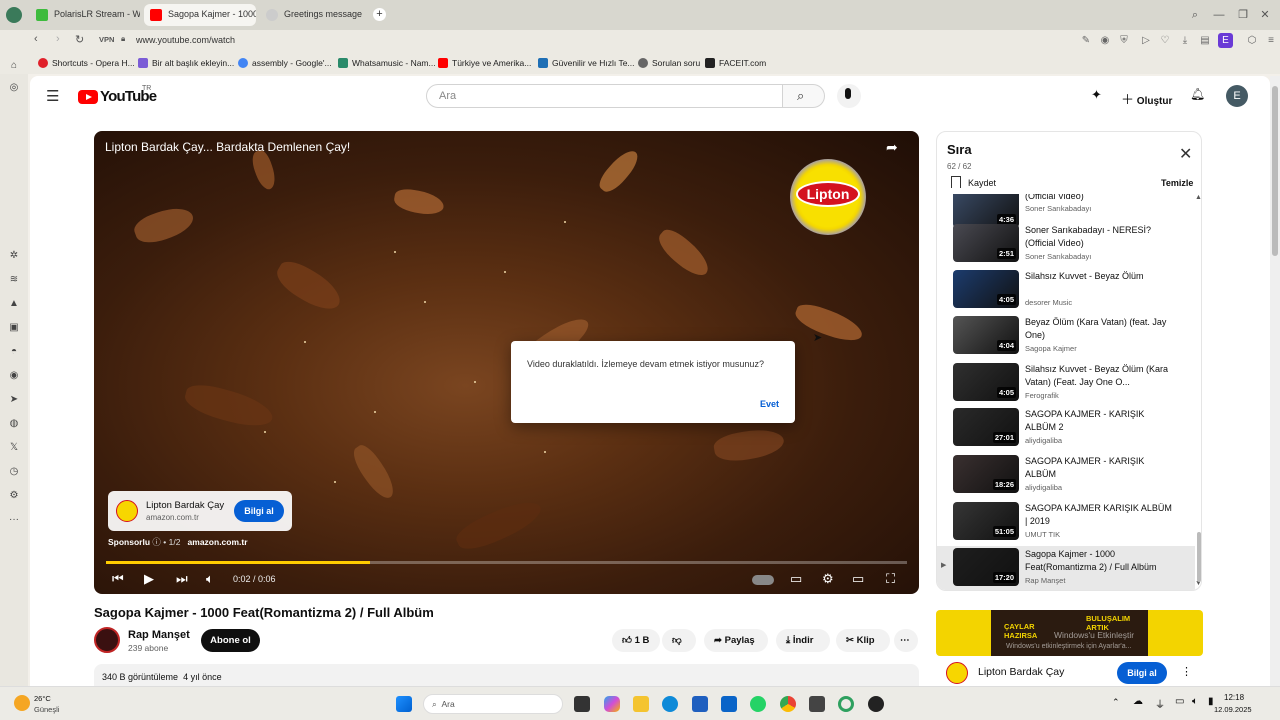 The height and width of the screenshot is (720, 1280). I want to click on tray-app-icon: ☁, so click(1138, 701).